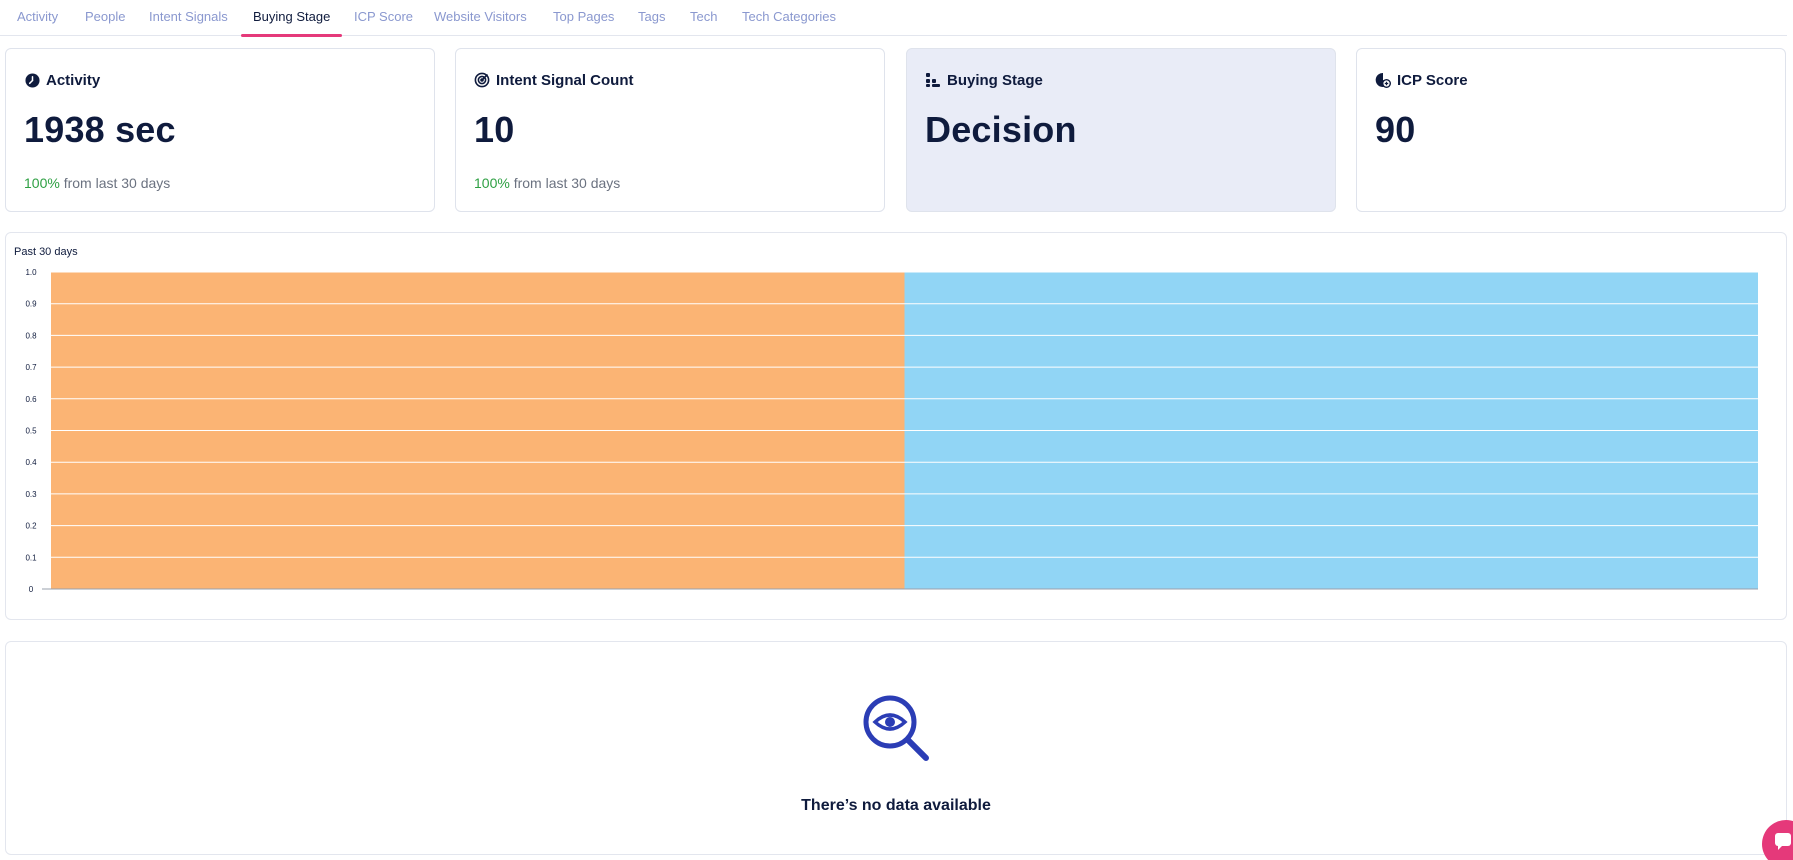 This screenshot has width=1793, height=860. I want to click on radar-icon, so click(482, 80).